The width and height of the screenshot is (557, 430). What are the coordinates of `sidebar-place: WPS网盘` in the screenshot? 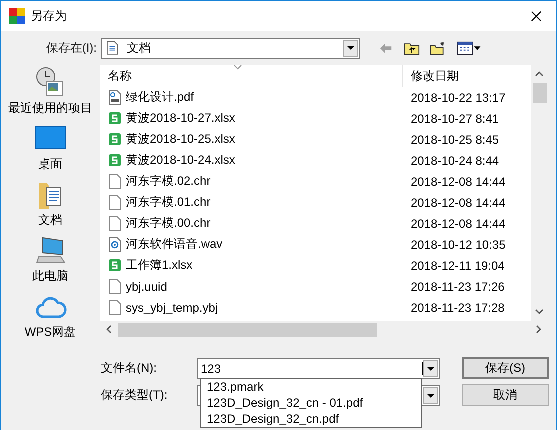 It's located at (51, 315).